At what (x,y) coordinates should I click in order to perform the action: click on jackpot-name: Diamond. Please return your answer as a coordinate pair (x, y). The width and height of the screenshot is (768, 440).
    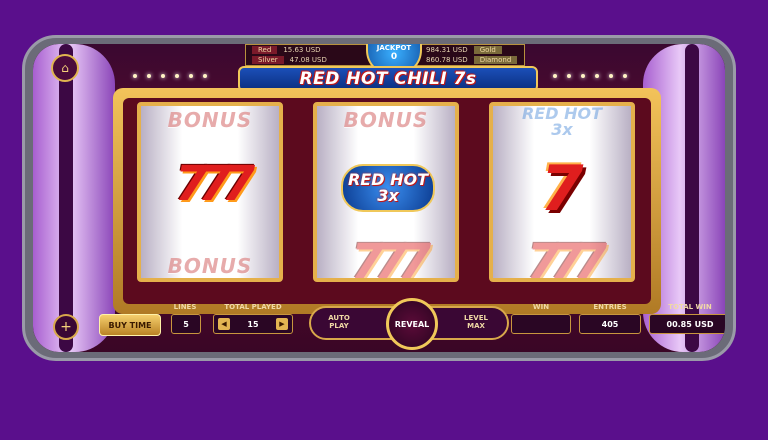
    Looking at the image, I should click on (495, 60).